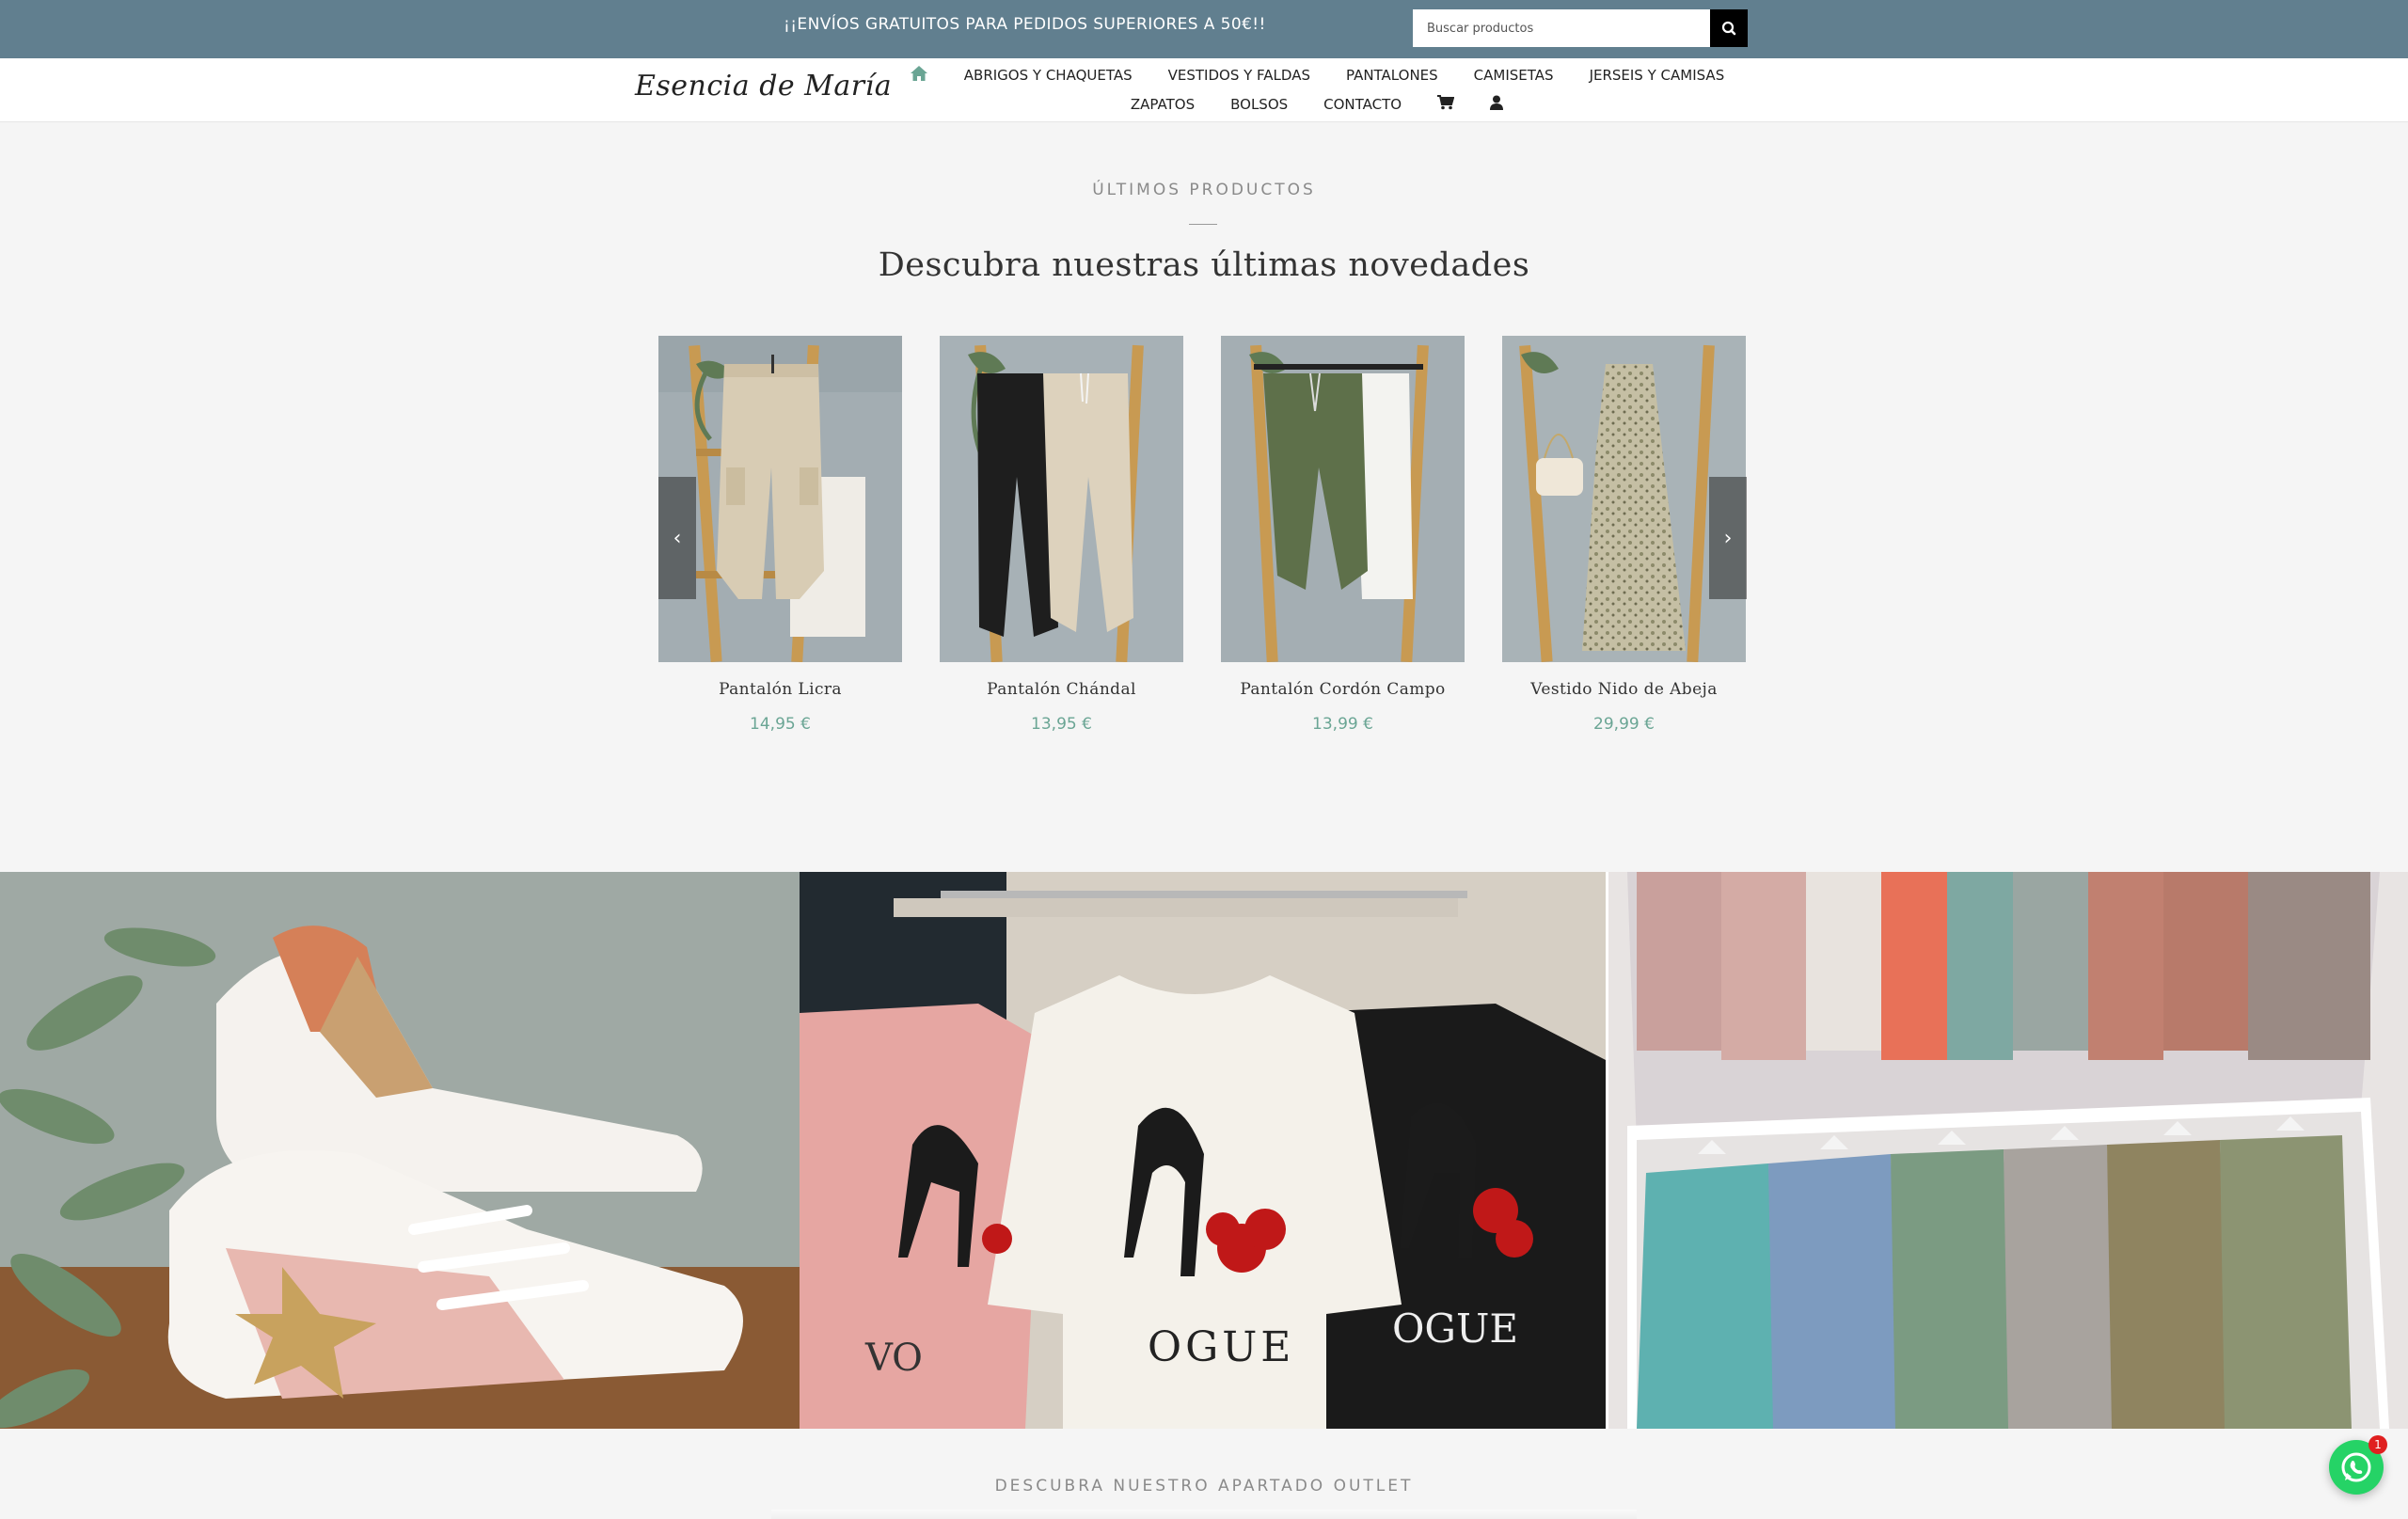  What do you see at coordinates (1049, 75) in the screenshot?
I see `nav-abrigos: ABRIGOS Y CHAQUETAS` at bounding box center [1049, 75].